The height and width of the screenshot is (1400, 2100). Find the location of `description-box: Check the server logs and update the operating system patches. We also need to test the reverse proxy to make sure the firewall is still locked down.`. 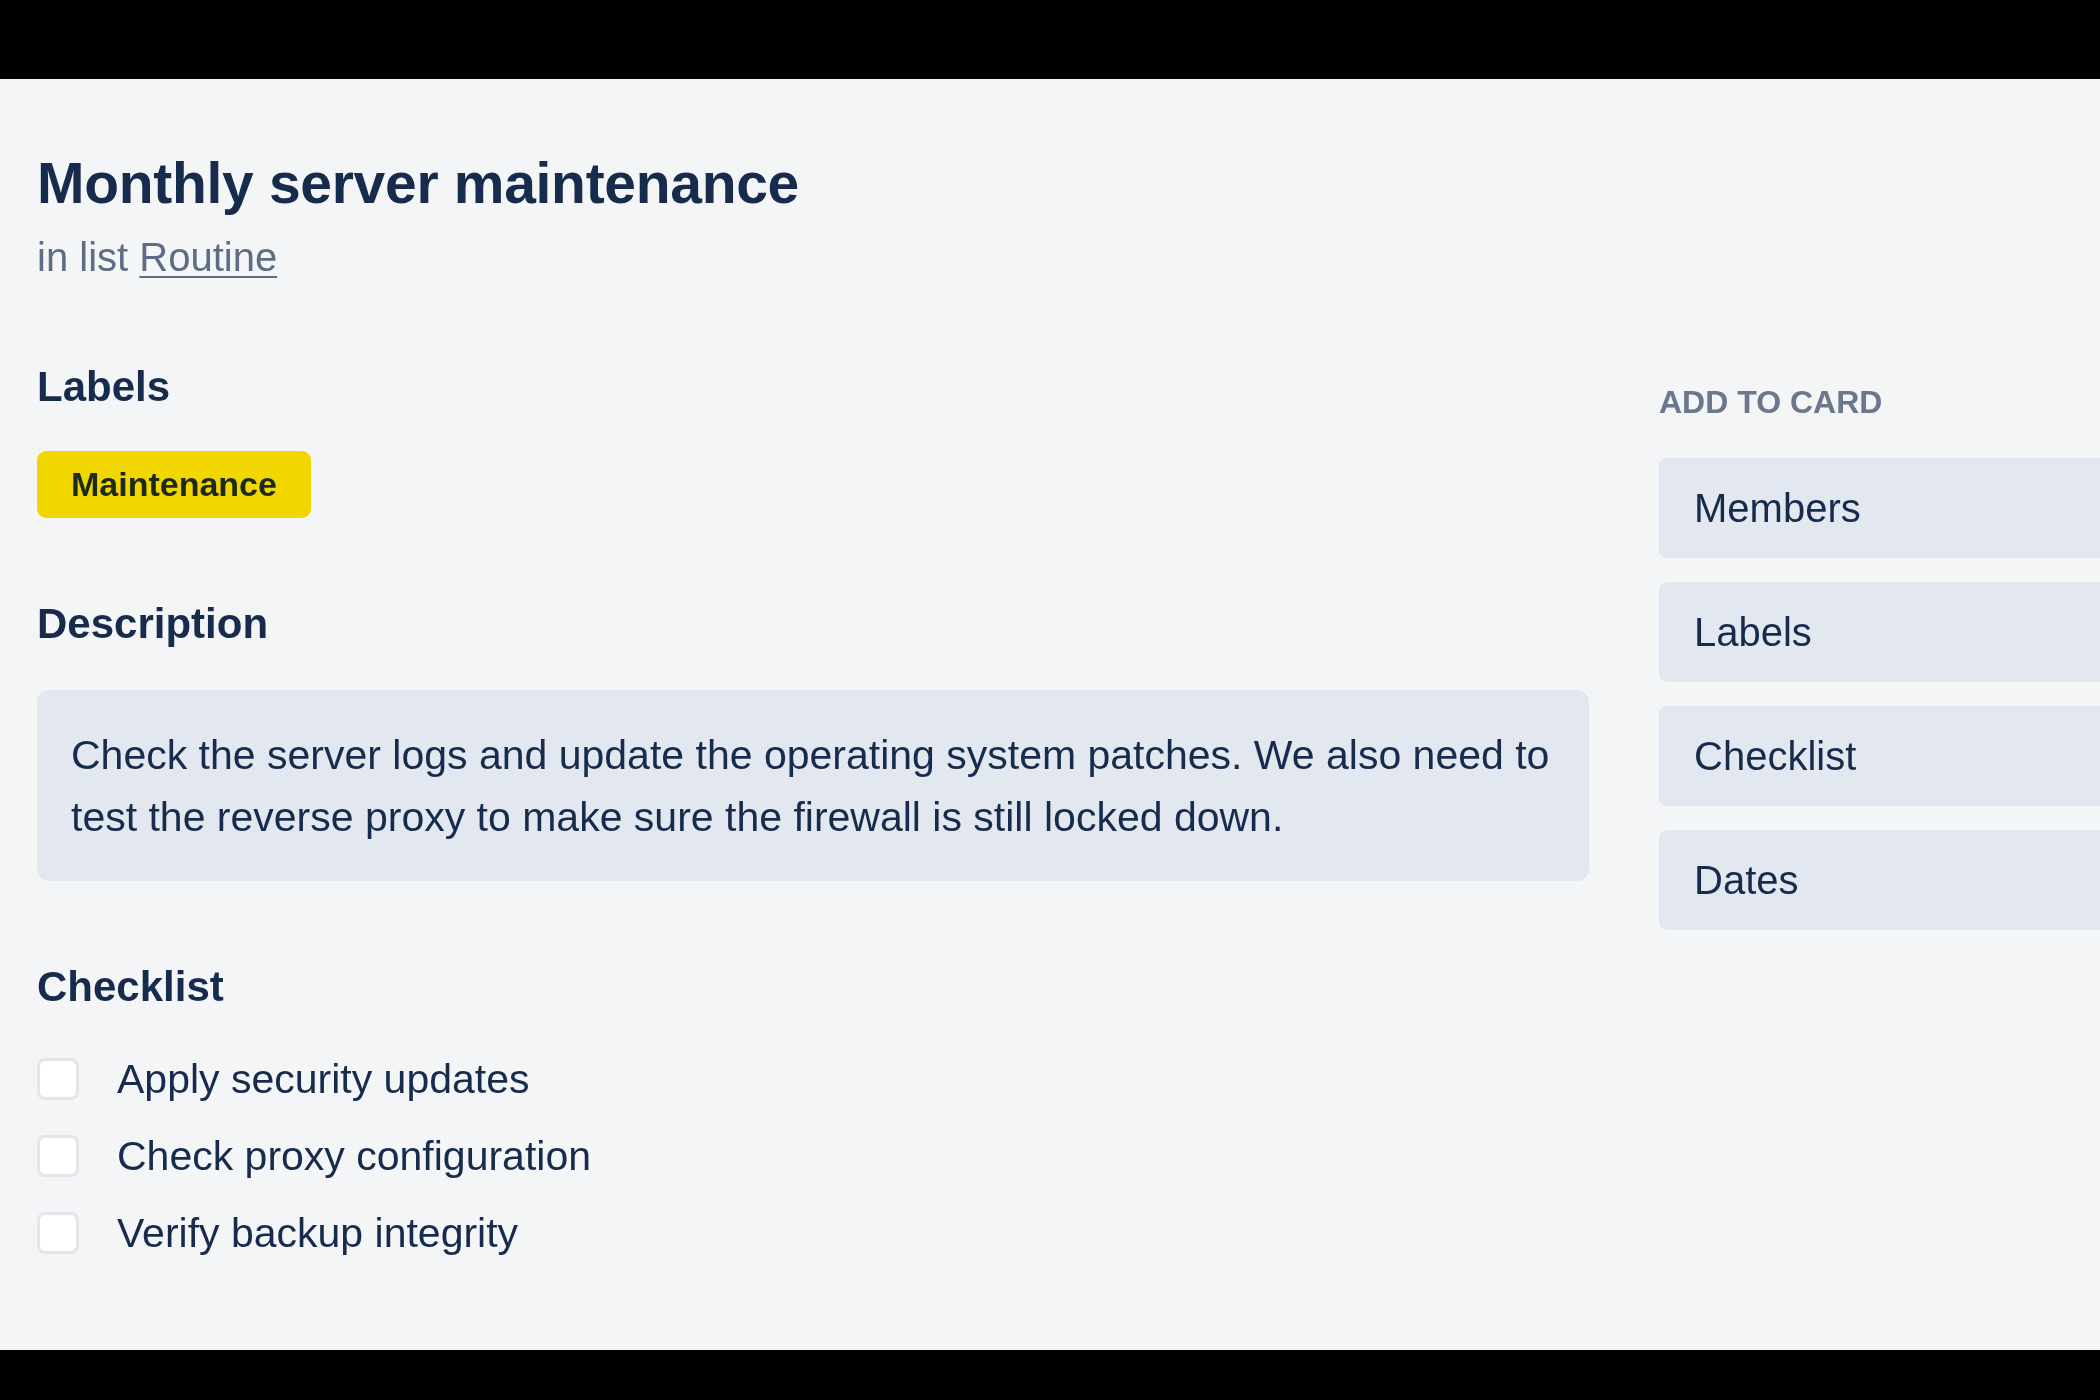

description-box: Check the server logs and update the operating system patches. We also need to test the reverse proxy to make sure the firewall is still locked down. is located at coordinates (813, 785).